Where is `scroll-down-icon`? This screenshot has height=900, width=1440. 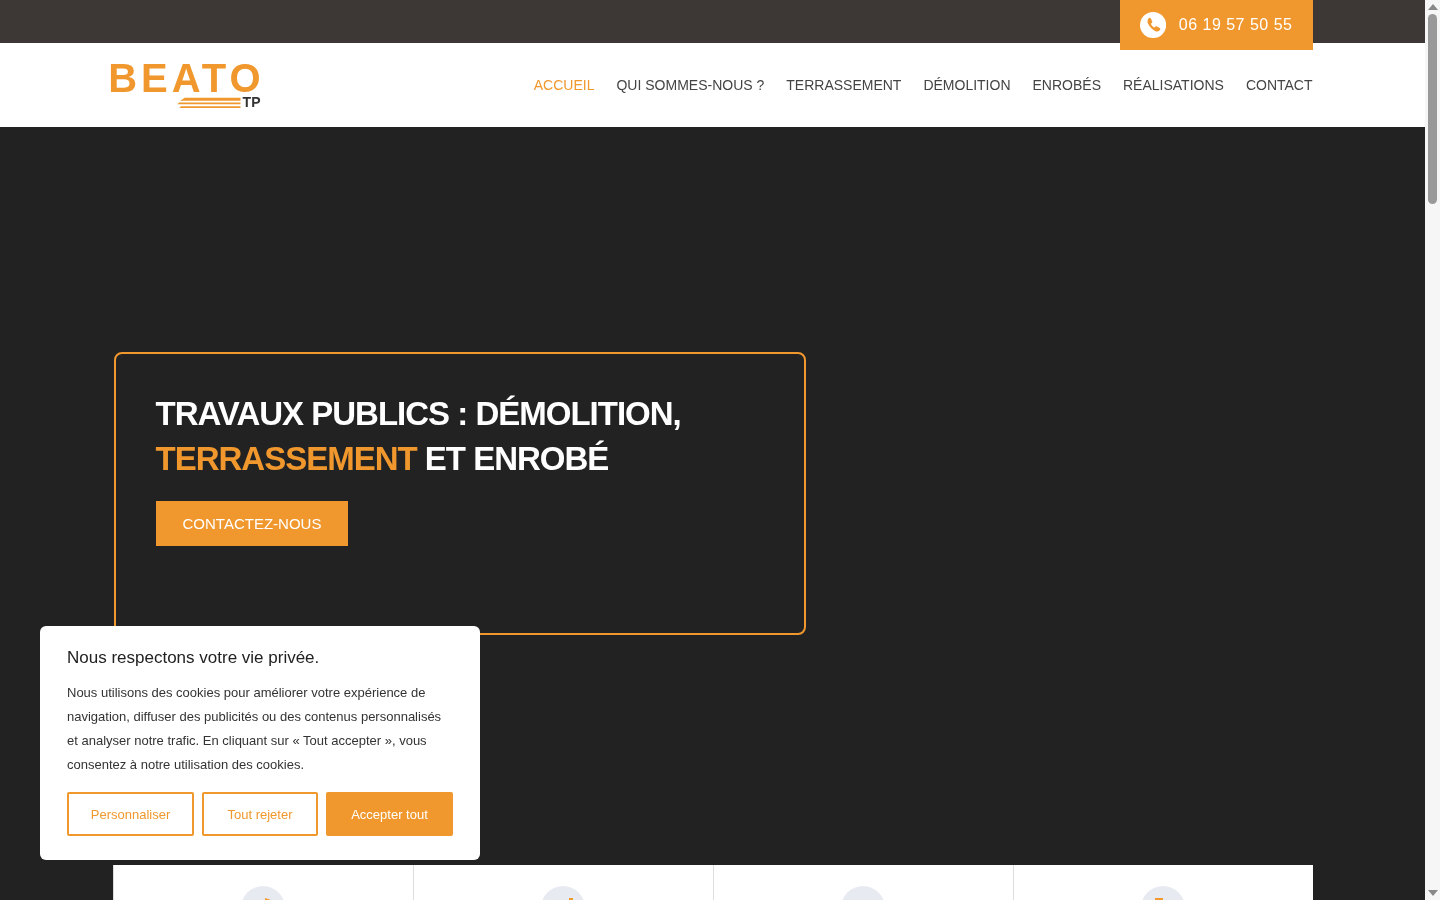 scroll-down-icon is located at coordinates (1432, 893).